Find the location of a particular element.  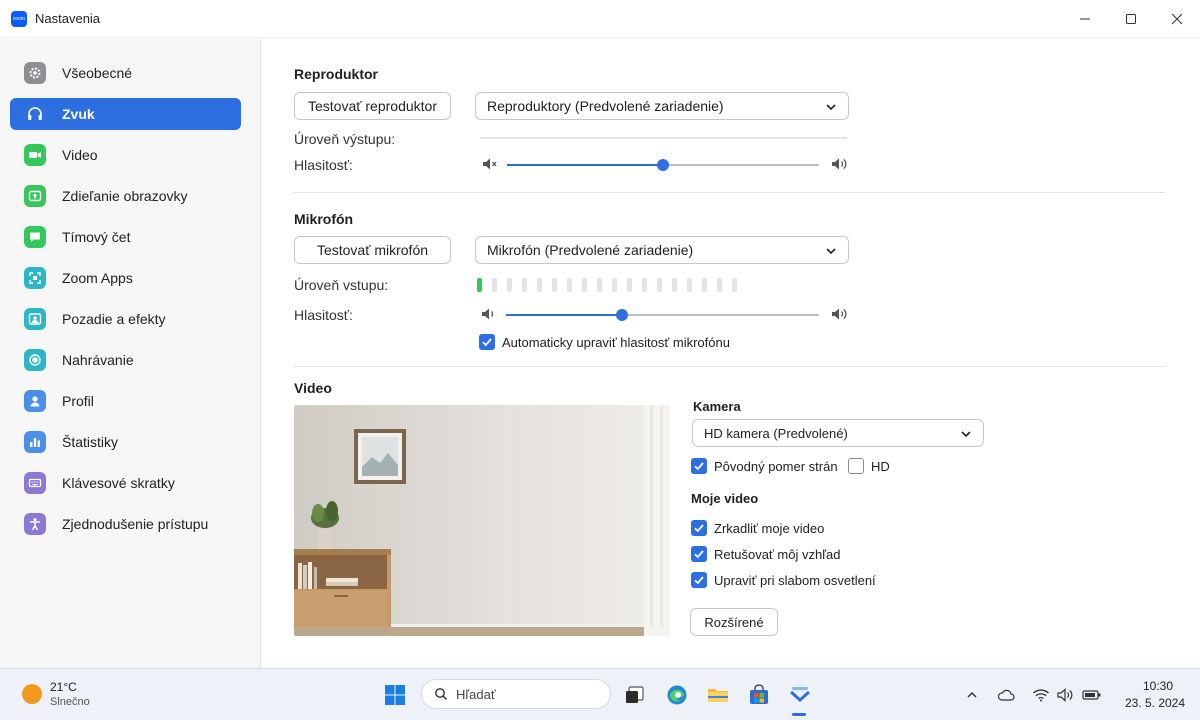

store-icon is located at coordinates (759, 694).